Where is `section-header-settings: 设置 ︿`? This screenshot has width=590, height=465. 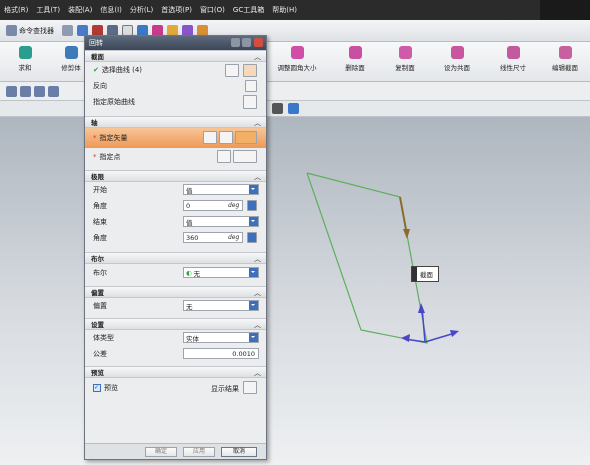
section-header-settings: 设置 ︿ is located at coordinates (175, 324).